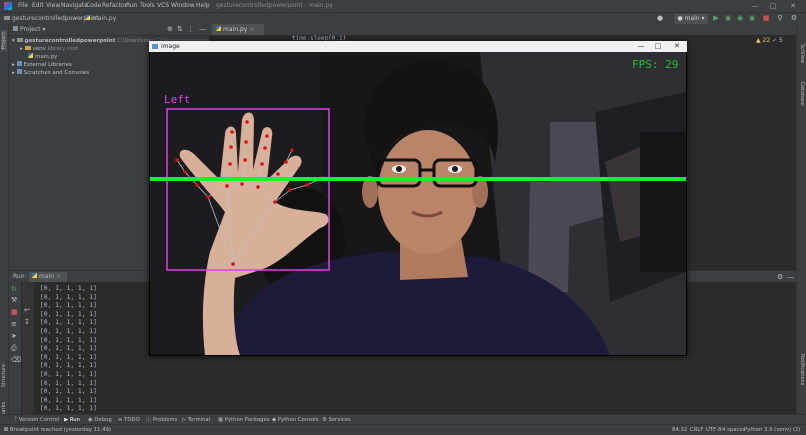  Describe the element at coordinates (14, 336) in the screenshot. I see `pin-icon: ➤` at that location.